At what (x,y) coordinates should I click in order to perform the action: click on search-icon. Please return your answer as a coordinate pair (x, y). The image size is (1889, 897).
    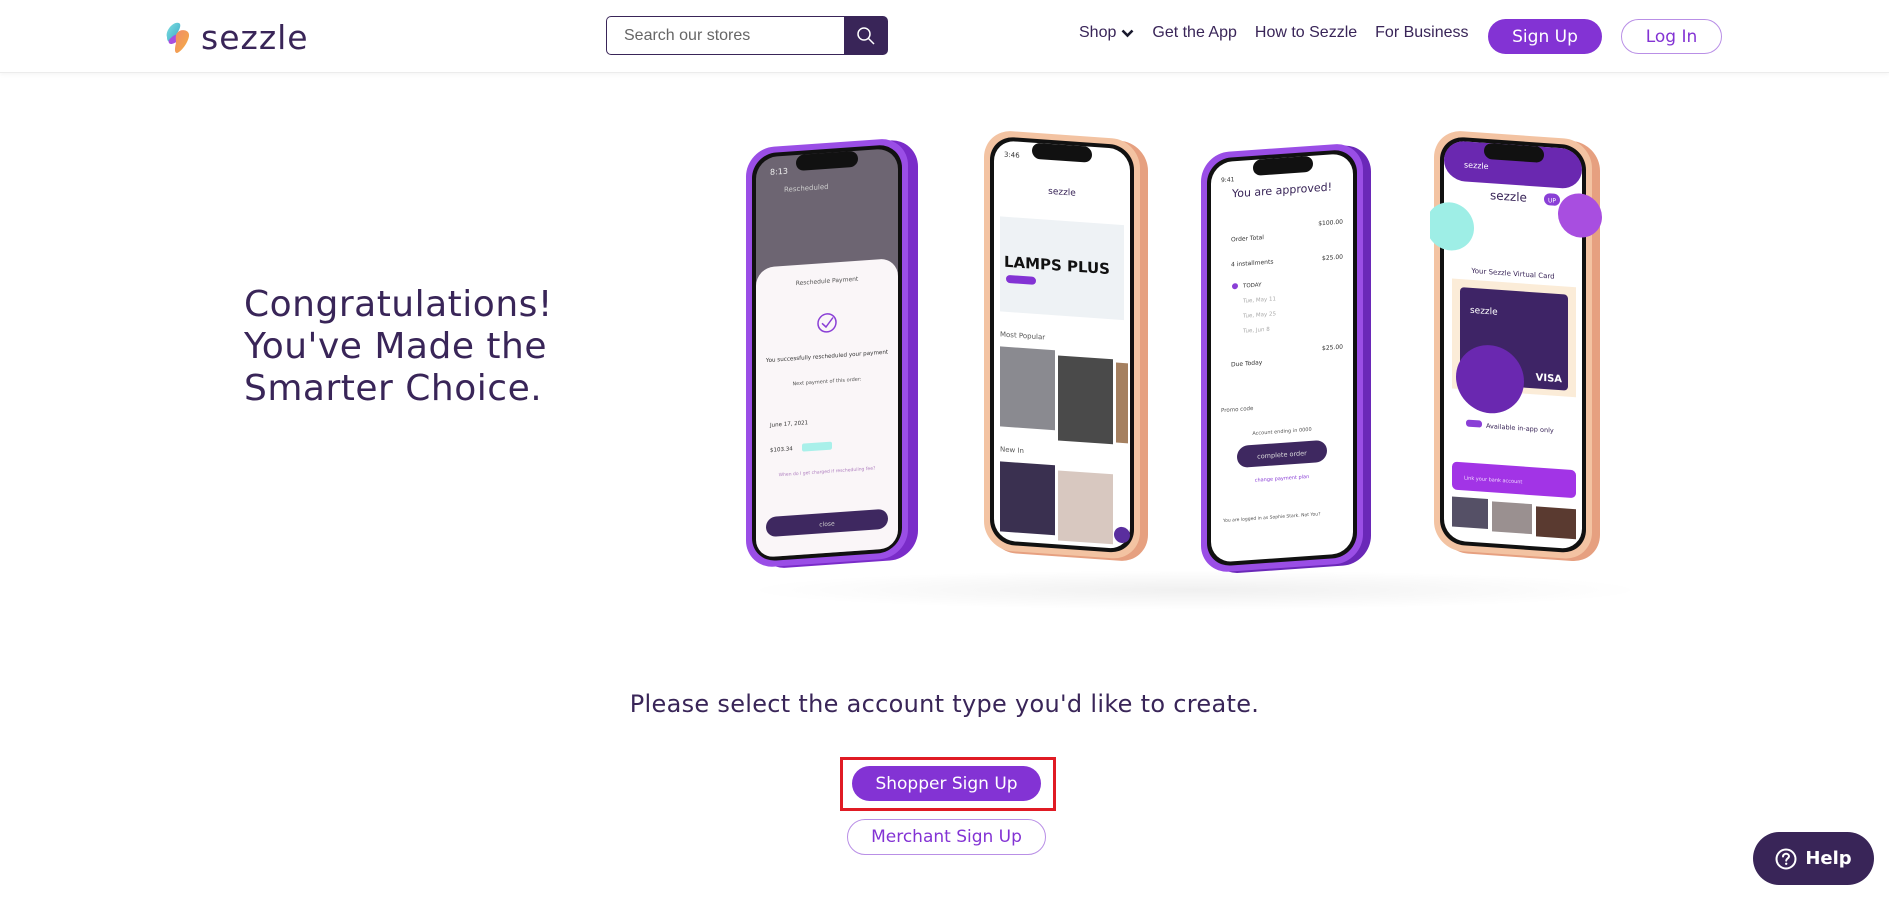
    Looking at the image, I should click on (866, 35).